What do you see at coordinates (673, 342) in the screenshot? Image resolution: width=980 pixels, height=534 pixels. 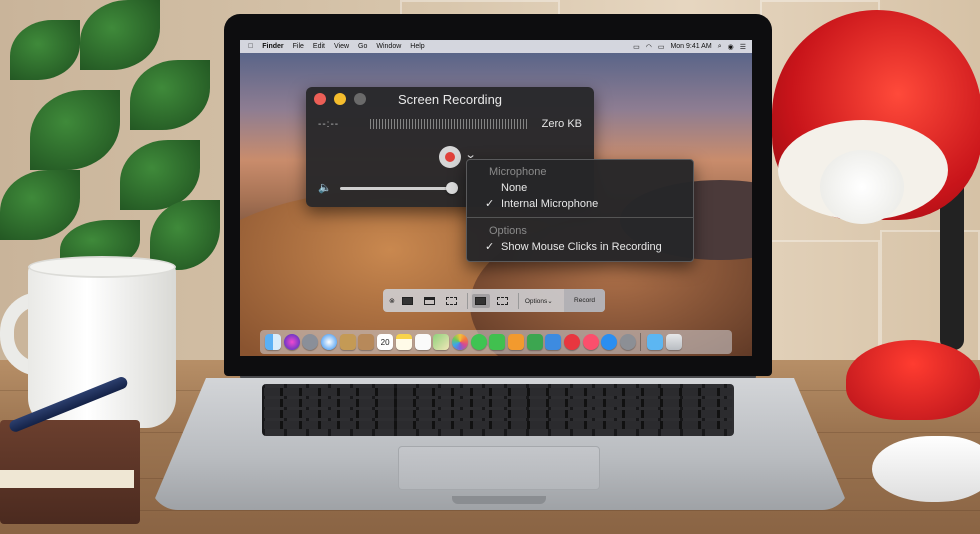 I see `trash-icon` at bounding box center [673, 342].